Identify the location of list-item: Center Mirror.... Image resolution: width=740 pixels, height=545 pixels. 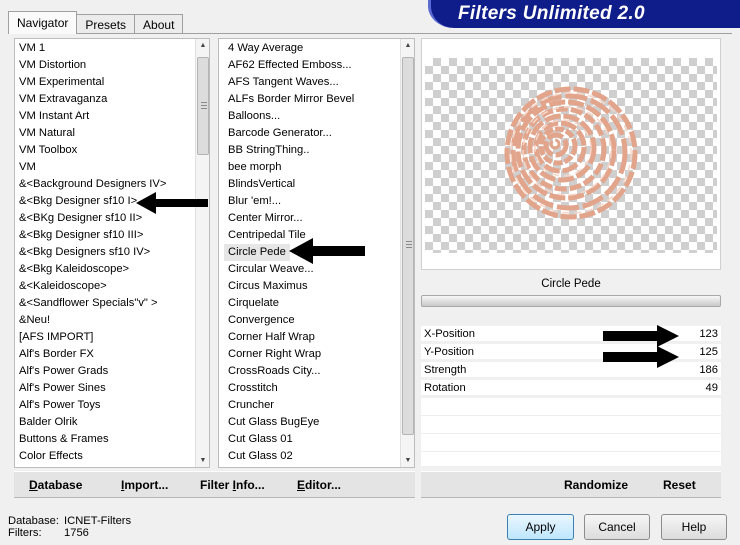
(289, 218).